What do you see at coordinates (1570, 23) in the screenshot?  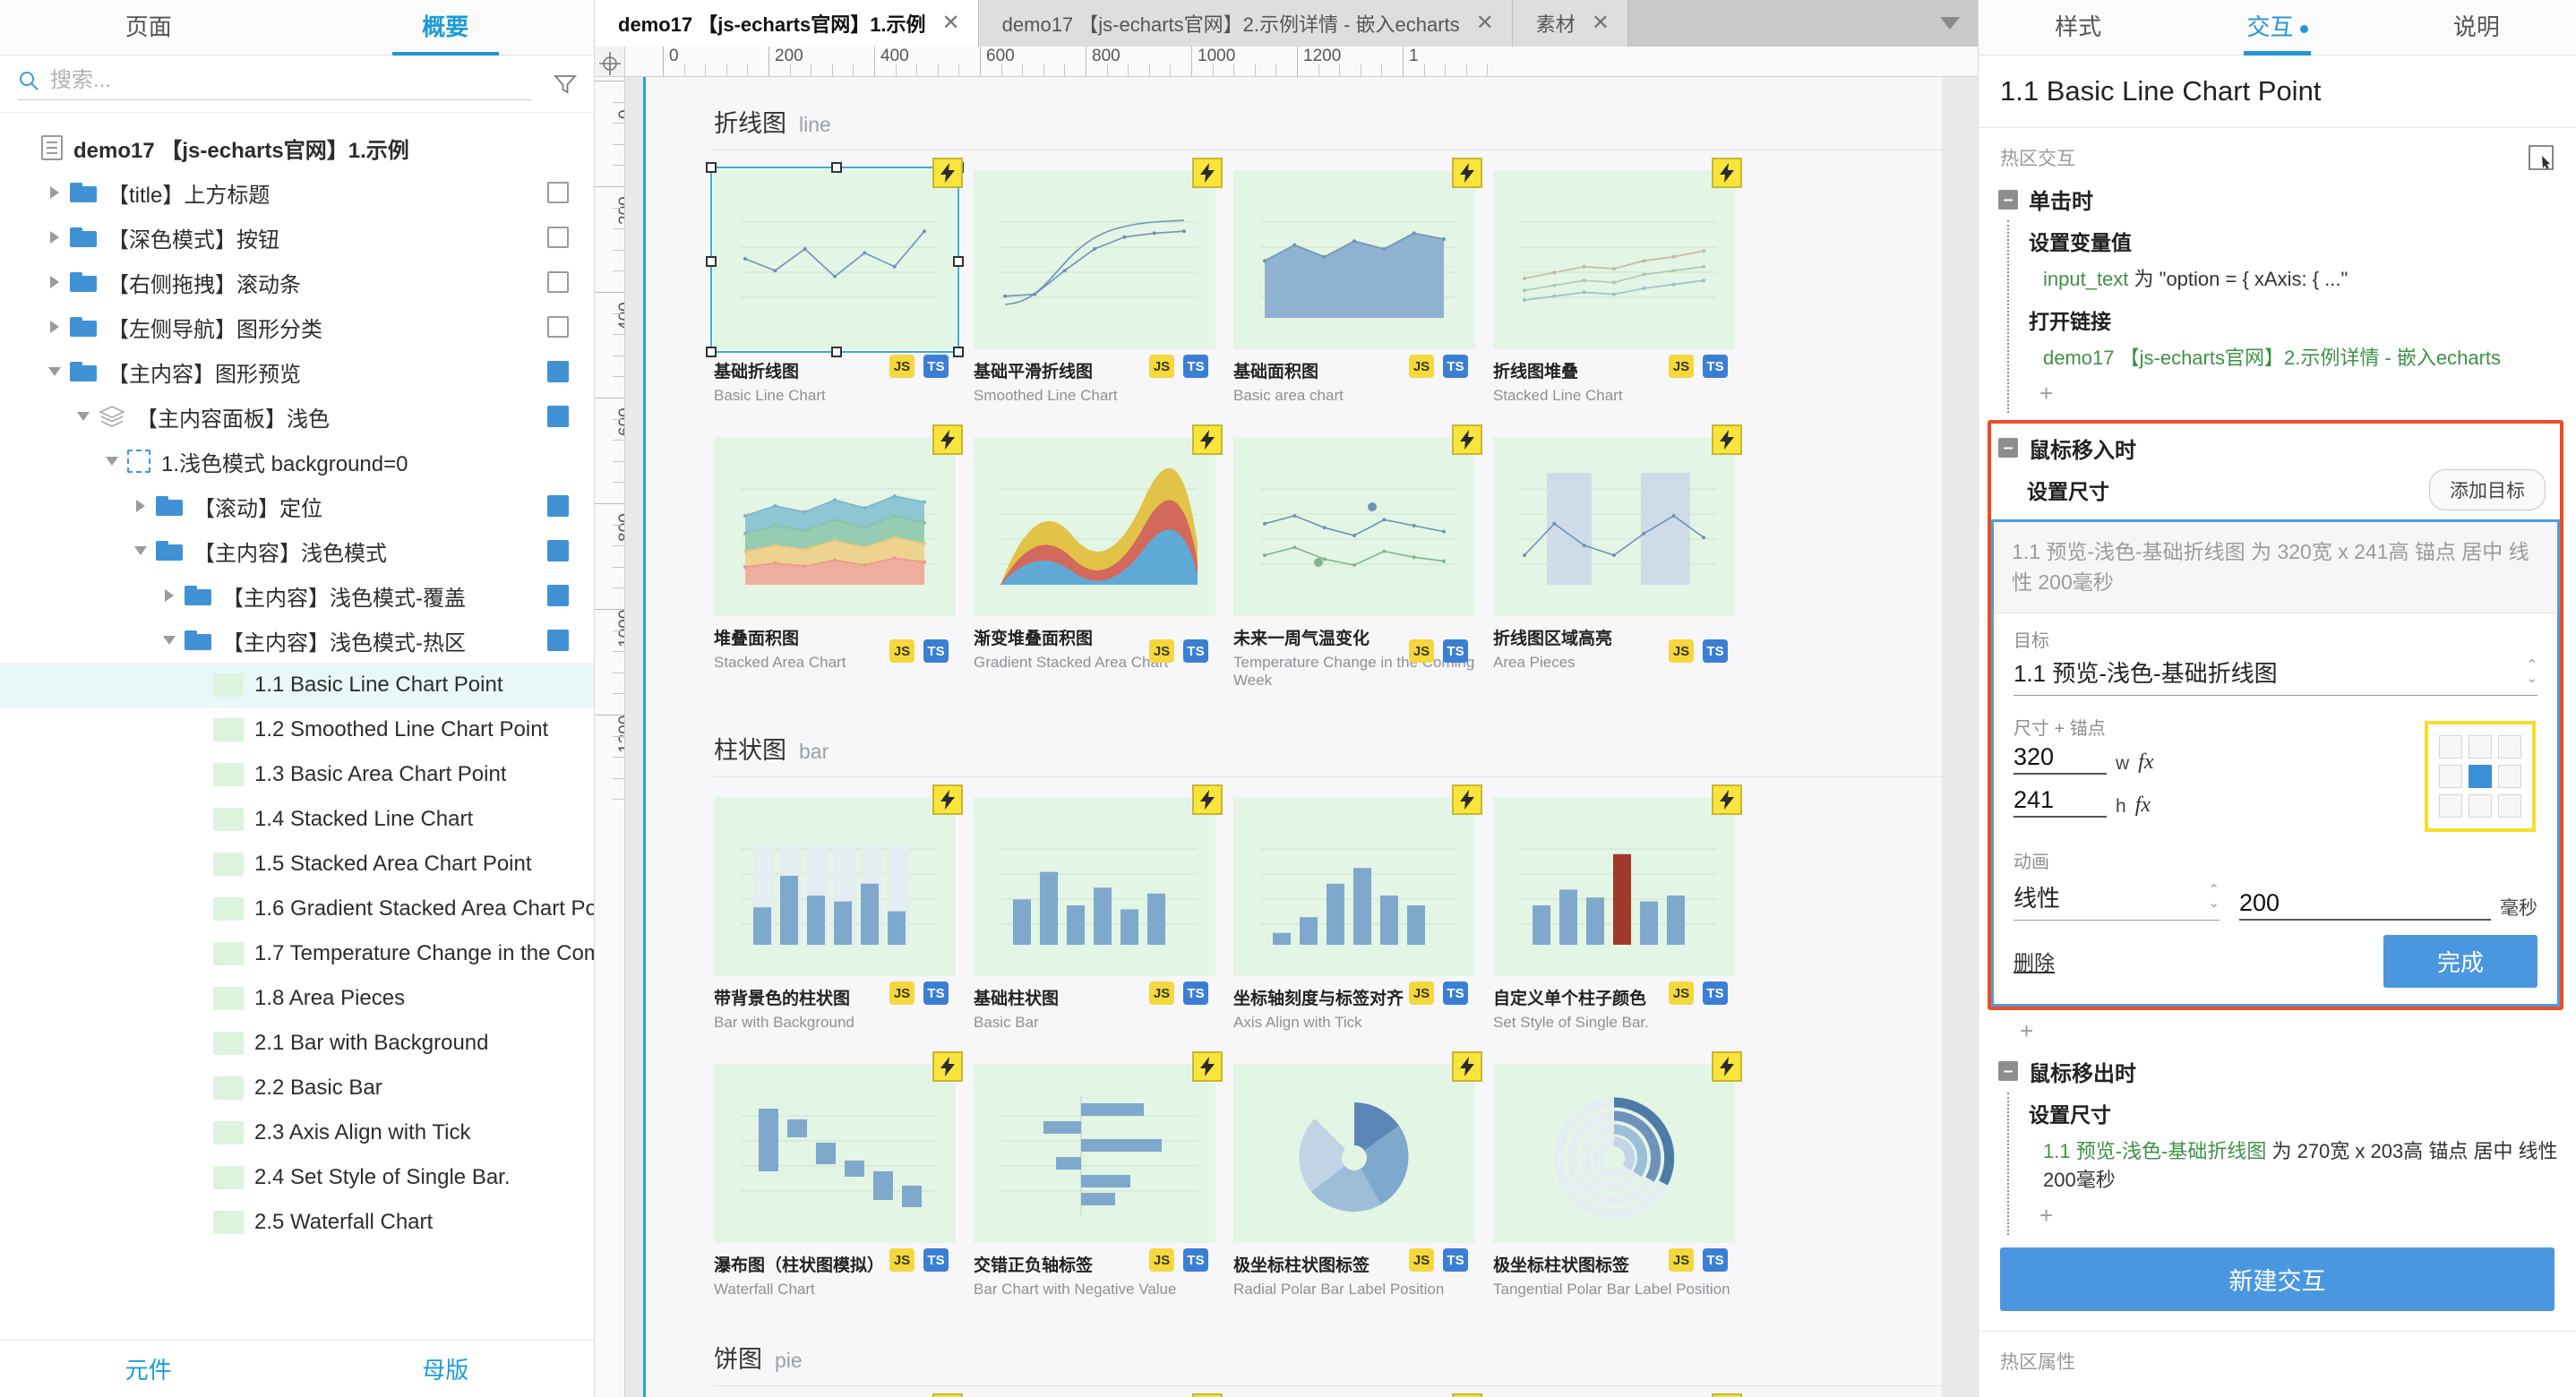 I see `canvas-tab-2: 素材 ✕` at bounding box center [1570, 23].